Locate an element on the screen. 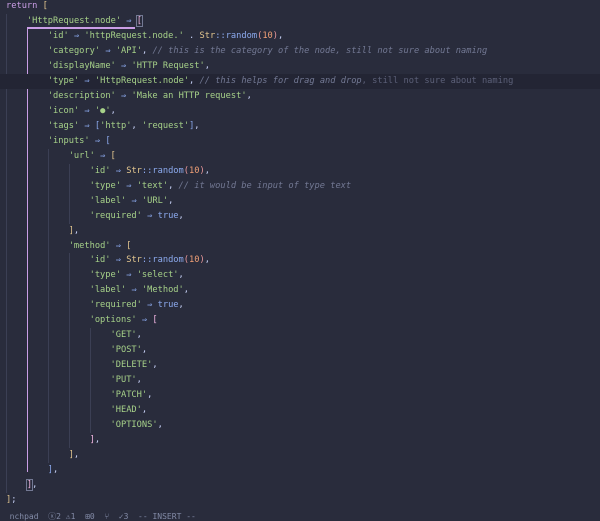  code-line: 'options' ⇒ [ is located at coordinates (300, 320).